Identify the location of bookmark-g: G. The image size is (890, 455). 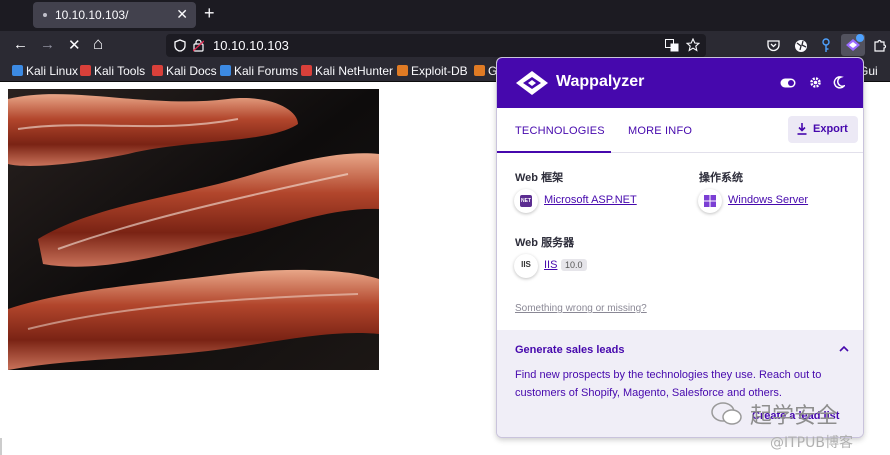
(485, 71).